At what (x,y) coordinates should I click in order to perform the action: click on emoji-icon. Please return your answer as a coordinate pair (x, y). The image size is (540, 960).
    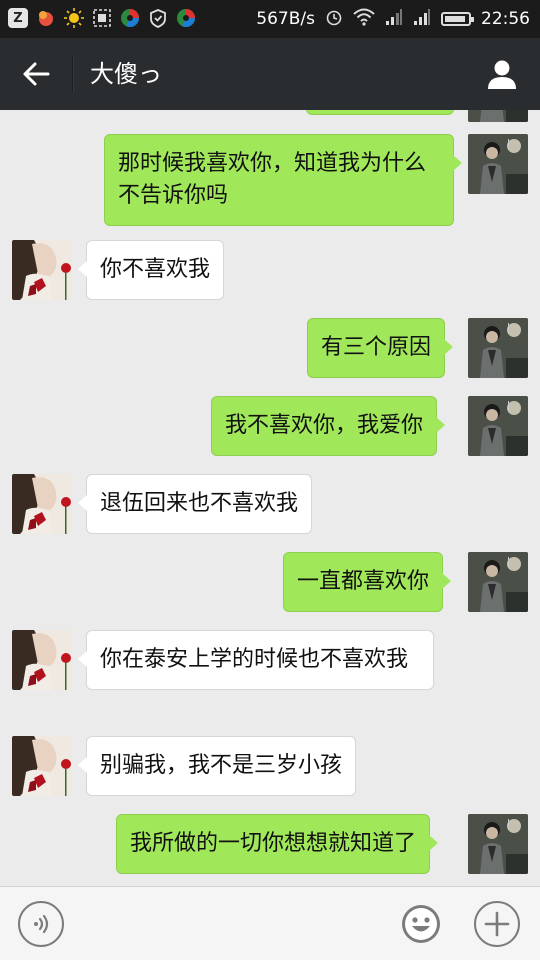
    Looking at the image, I should click on (421, 924).